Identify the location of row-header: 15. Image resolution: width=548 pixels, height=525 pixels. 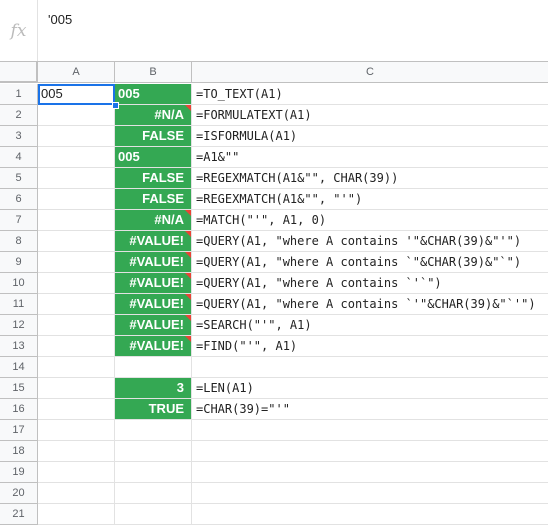
(19, 388).